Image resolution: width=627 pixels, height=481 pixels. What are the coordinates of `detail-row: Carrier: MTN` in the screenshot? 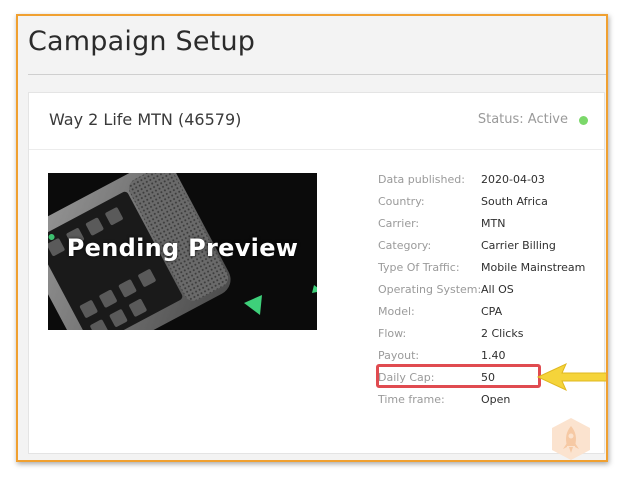 It's located at (488, 228).